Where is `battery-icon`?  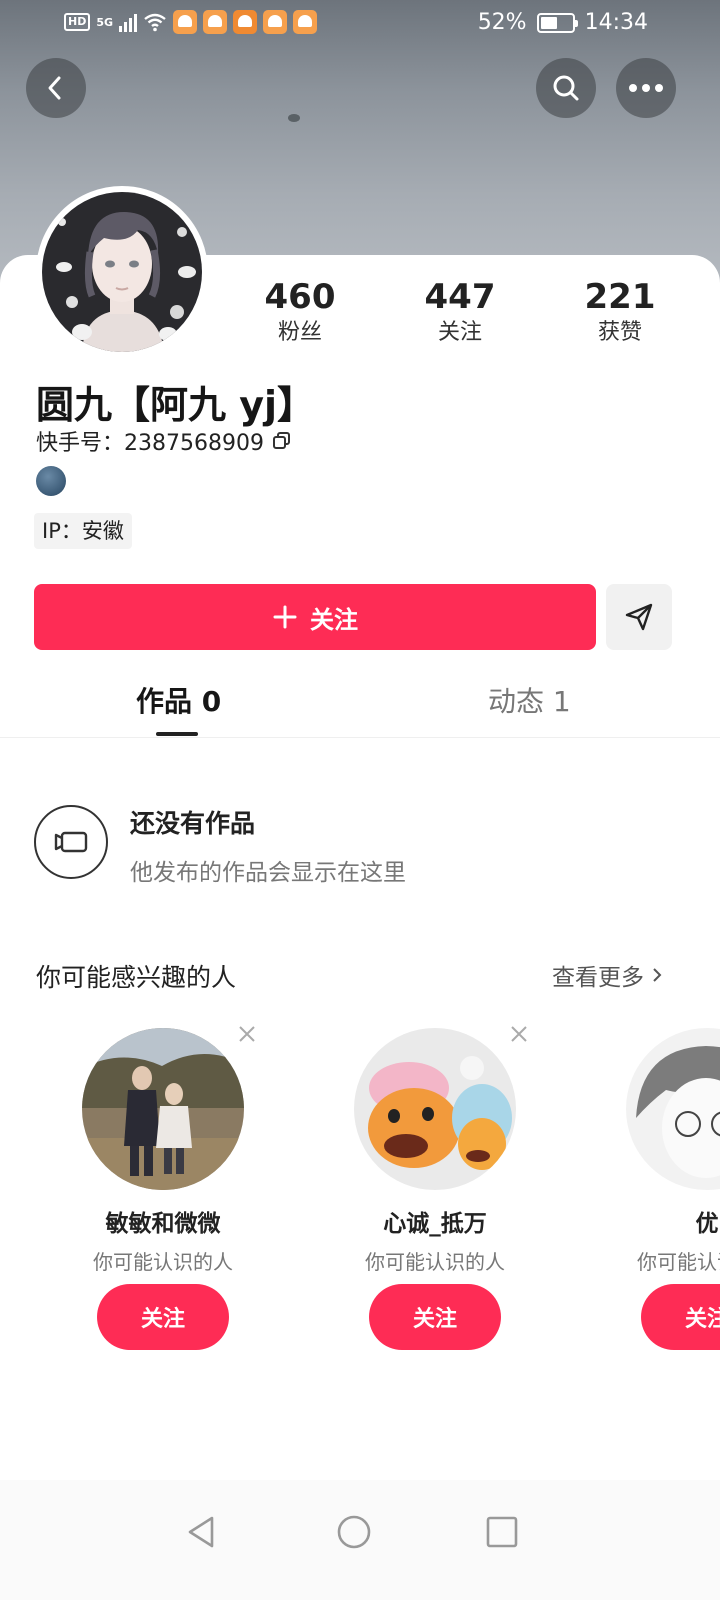
battery-icon is located at coordinates (557, 22).